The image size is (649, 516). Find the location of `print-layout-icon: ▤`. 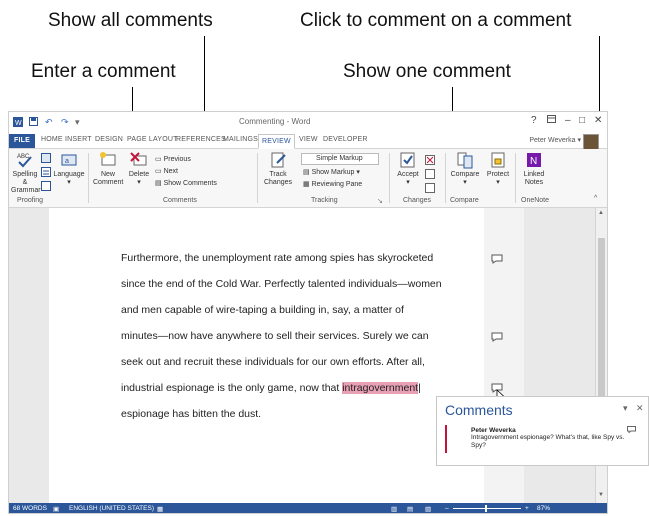

print-layout-icon: ▤ is located at coordinates (410, 509).